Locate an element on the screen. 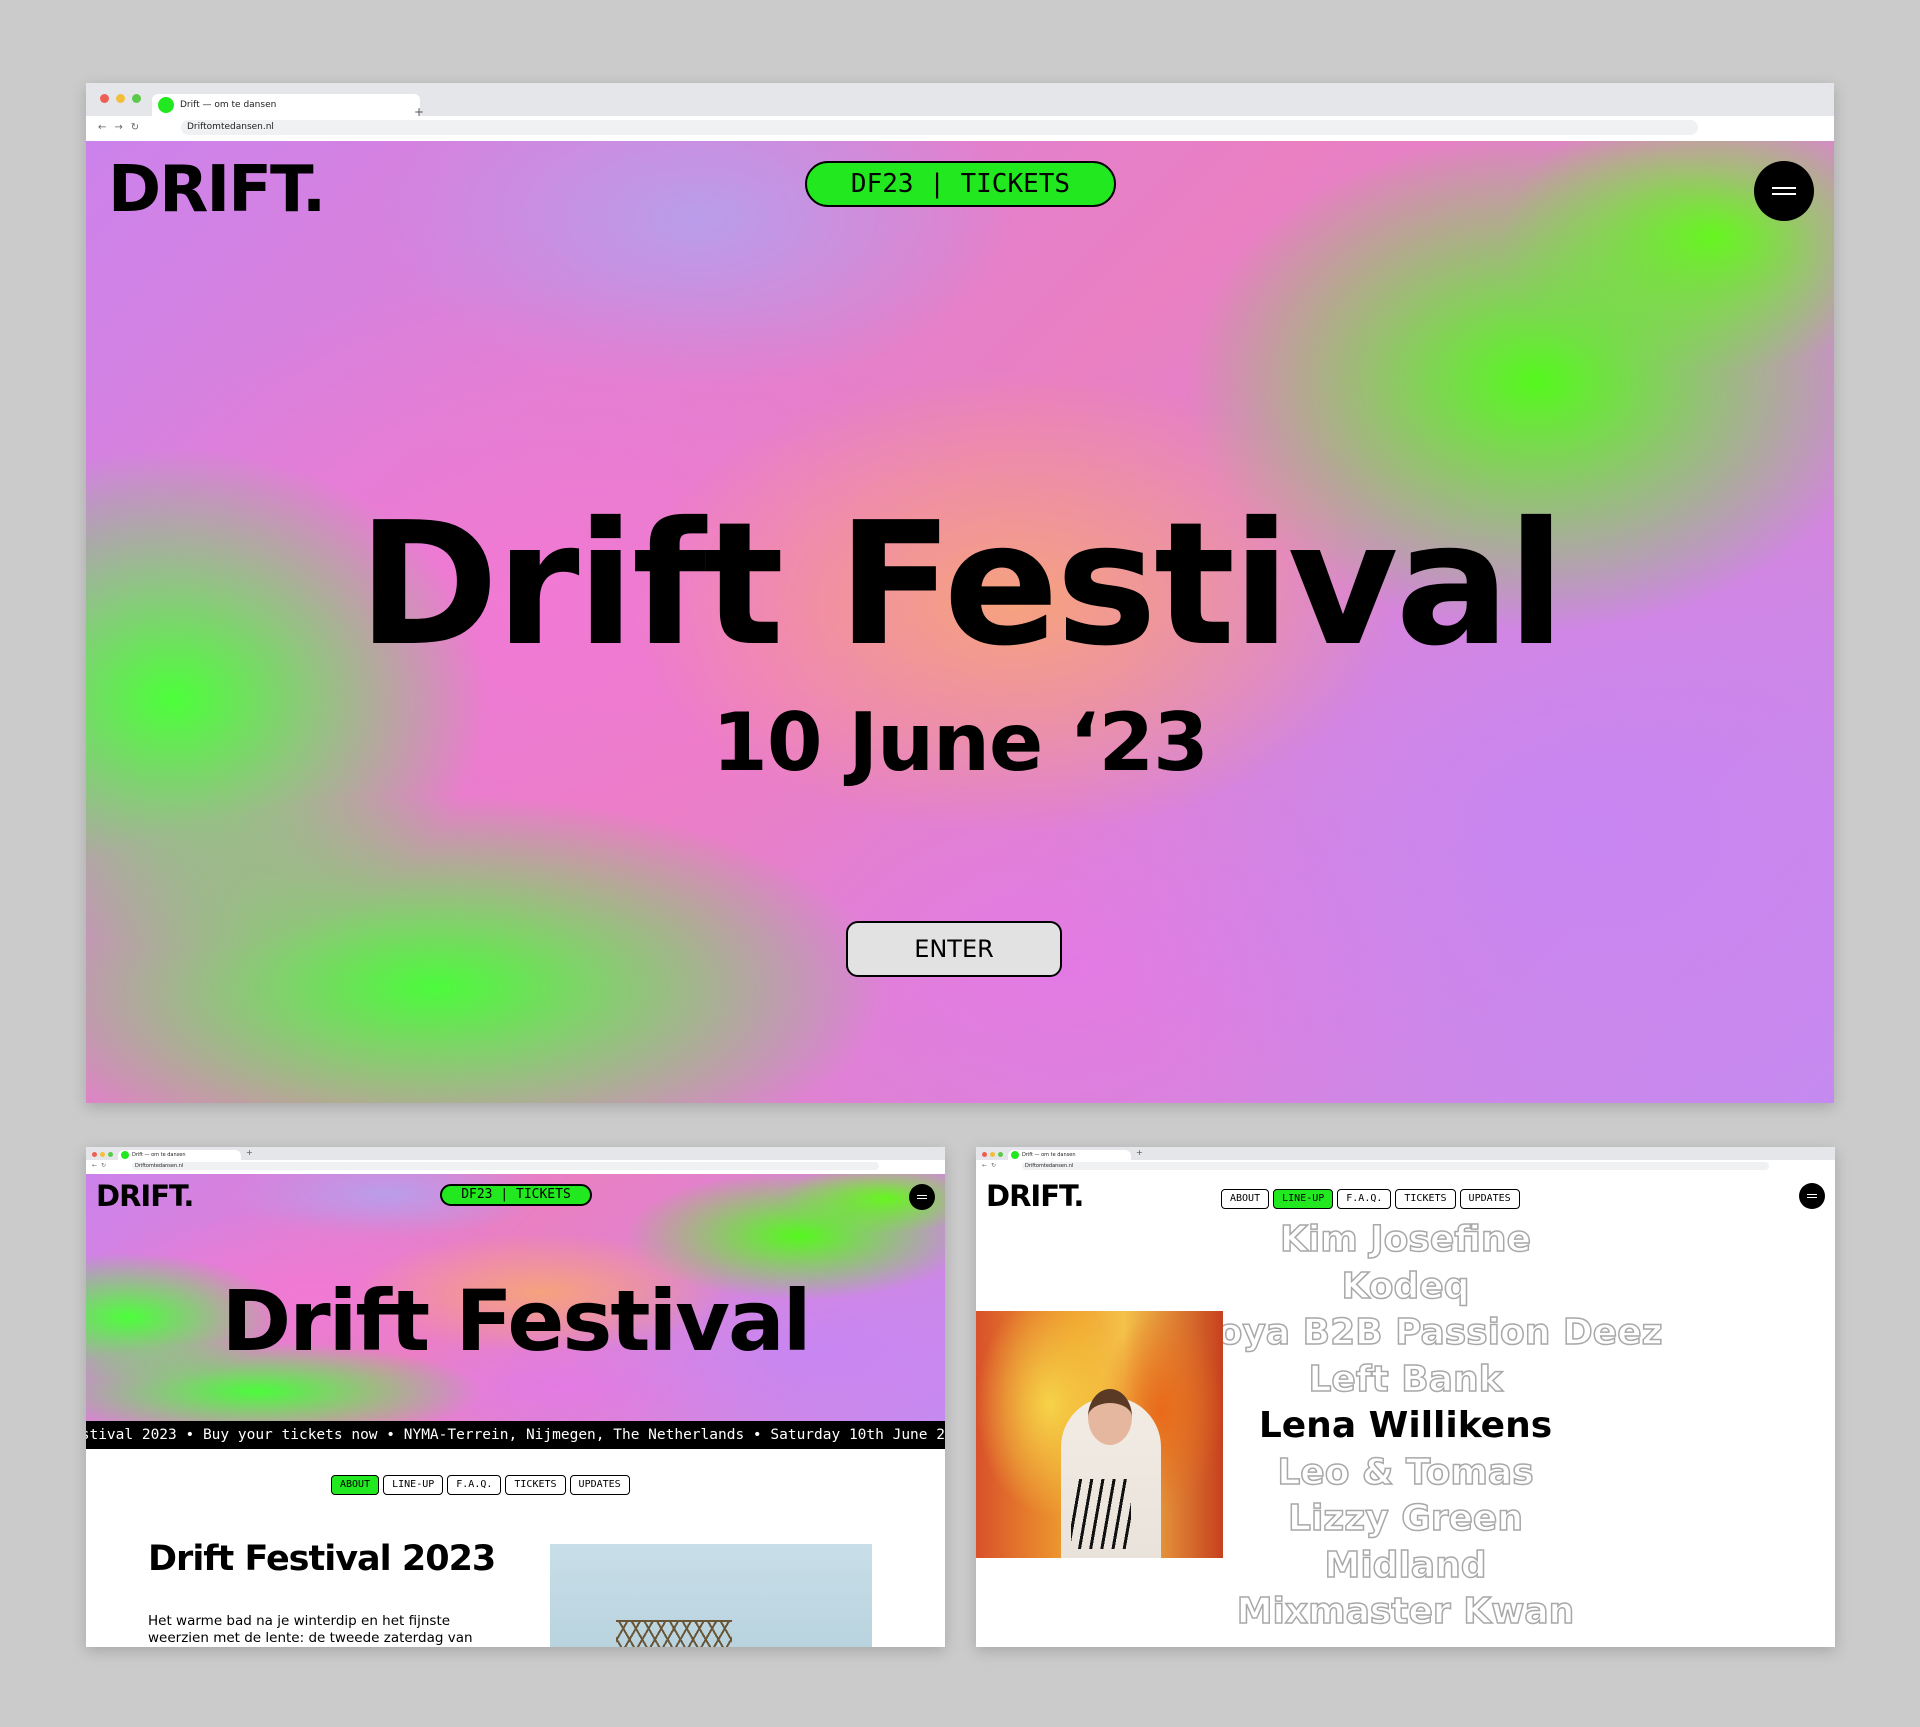  browser-tab: Drift — om te dansen + is located at coordinates (288, 106).